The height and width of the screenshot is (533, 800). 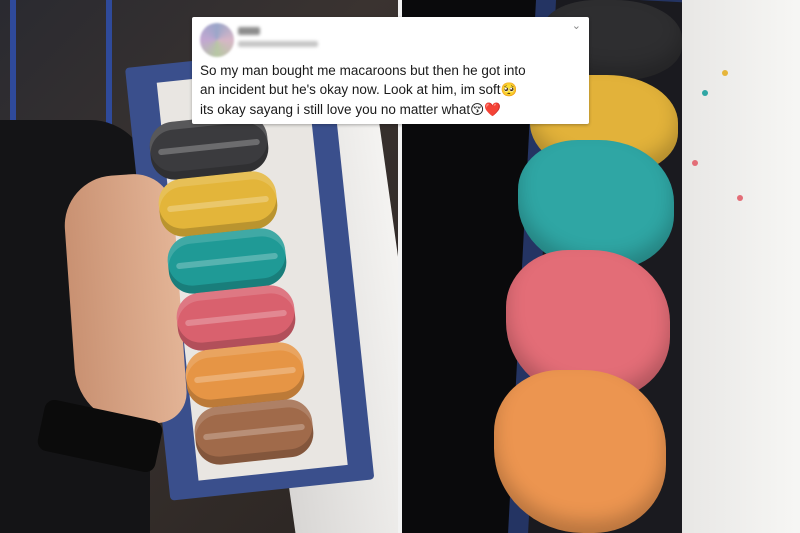 What do you see at coordinates (741, 266) in the screenshot?
I see `box-lid-stained` at bounding box center [741, 266].